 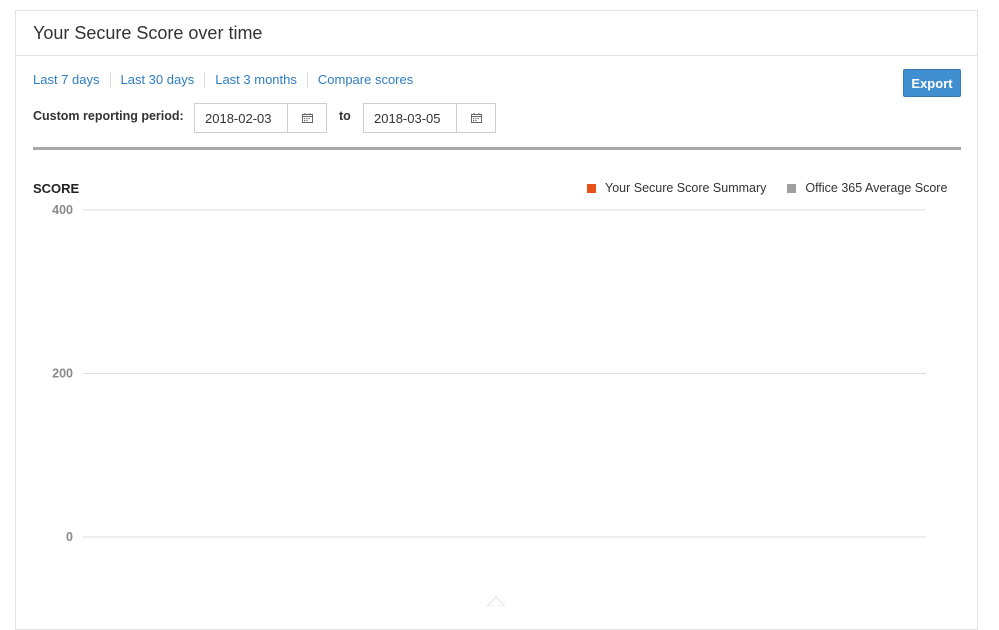 I want to click on y-tick-label: 0, so click(x=69, y=537).